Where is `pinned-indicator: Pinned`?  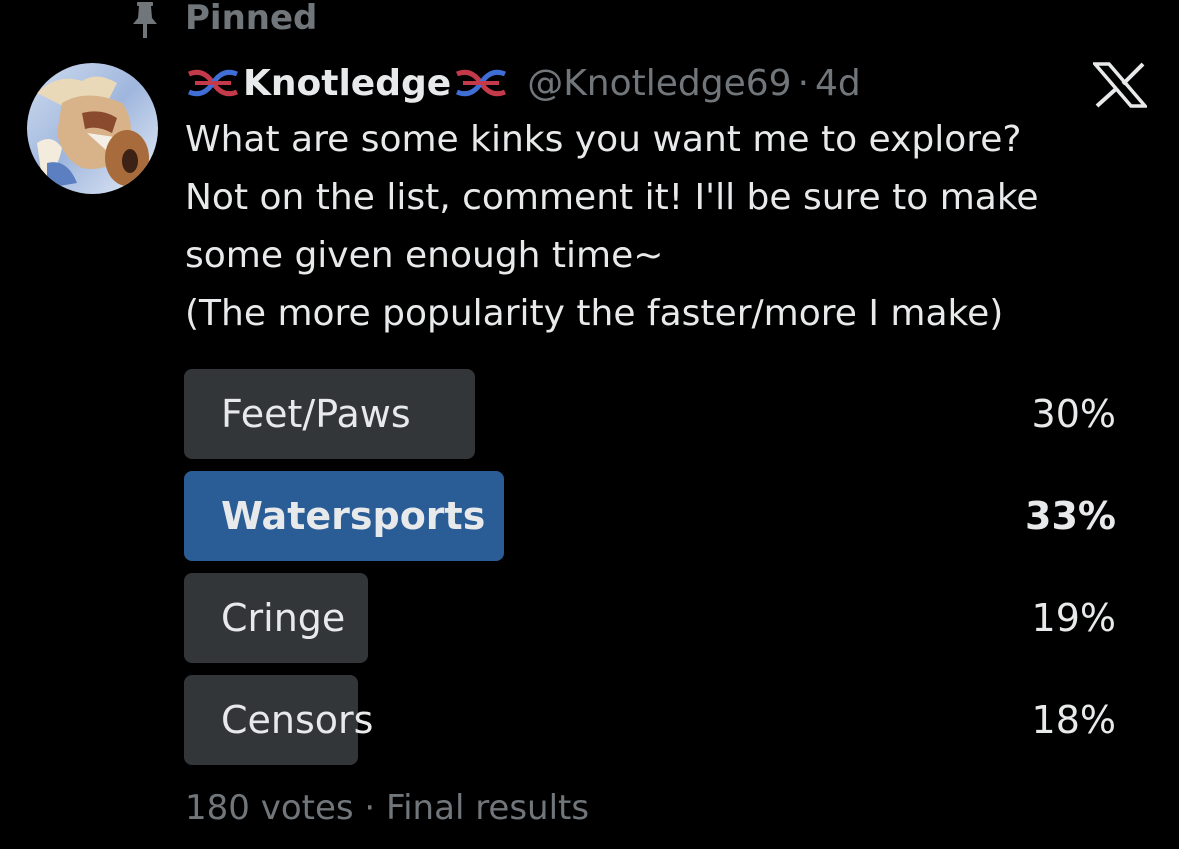 pinned-indicator: Pinned is located at coordinates (223, 20).